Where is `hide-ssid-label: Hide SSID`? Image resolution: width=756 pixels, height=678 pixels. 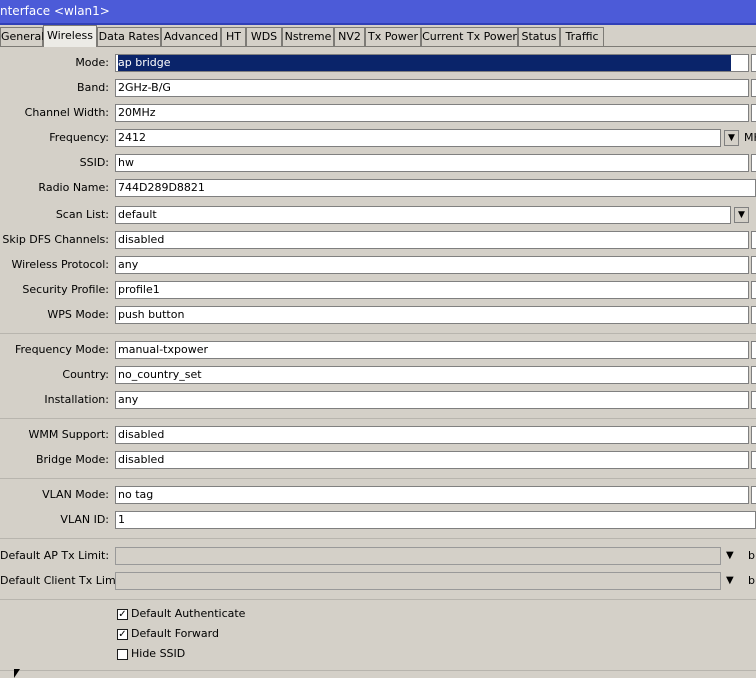
hide-ssid-label: Hide SSID is located at coordinates (158, 653).